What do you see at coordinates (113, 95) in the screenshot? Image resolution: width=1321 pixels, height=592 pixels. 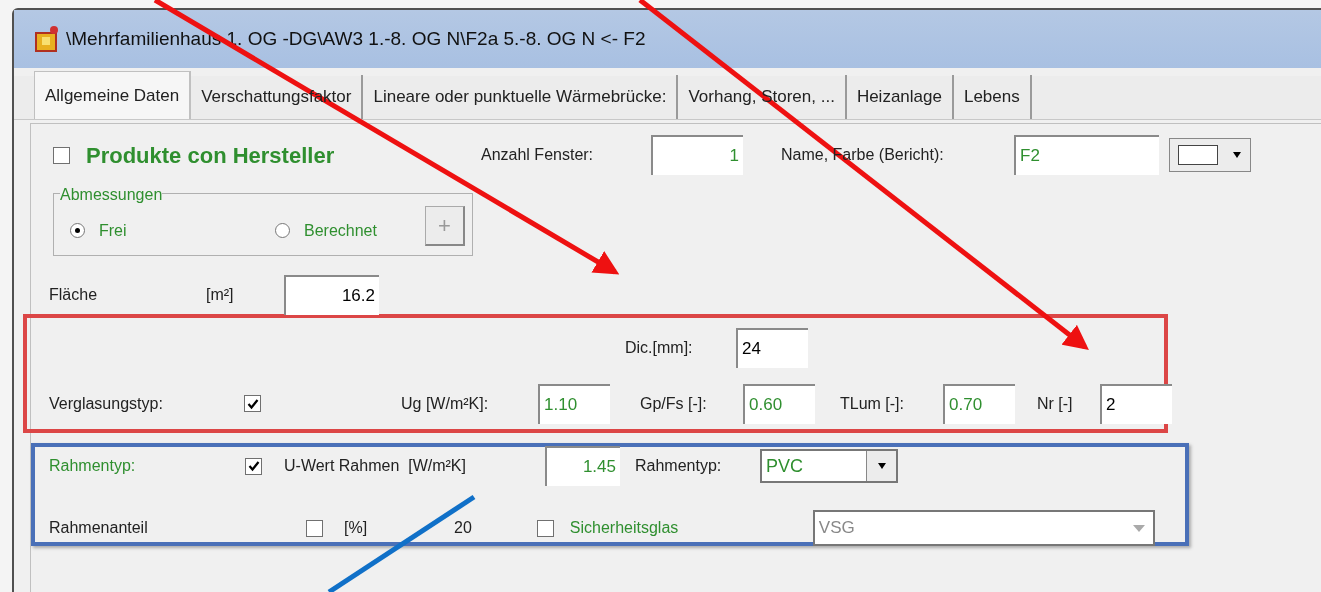 I see `tab: Allgemeine Daten` at bounding box center [113, 95].